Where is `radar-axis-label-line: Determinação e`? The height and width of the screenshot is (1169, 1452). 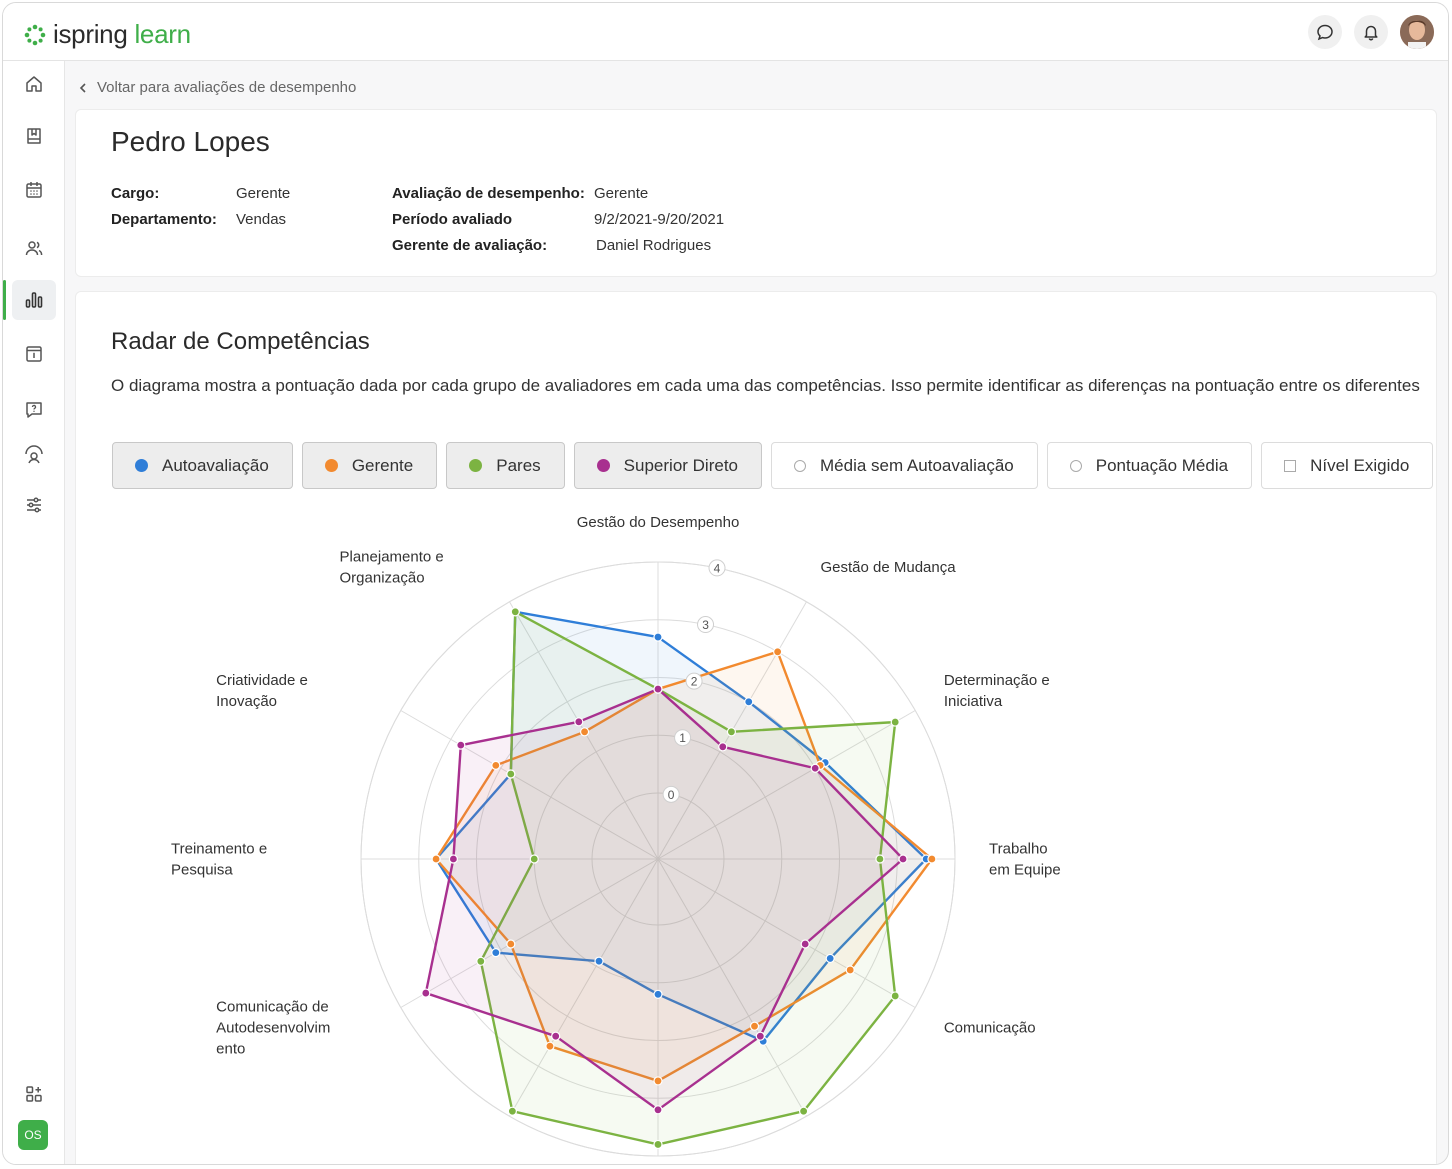
radar-axis-label-line: Determinação e is located at coordinates (997, 680).